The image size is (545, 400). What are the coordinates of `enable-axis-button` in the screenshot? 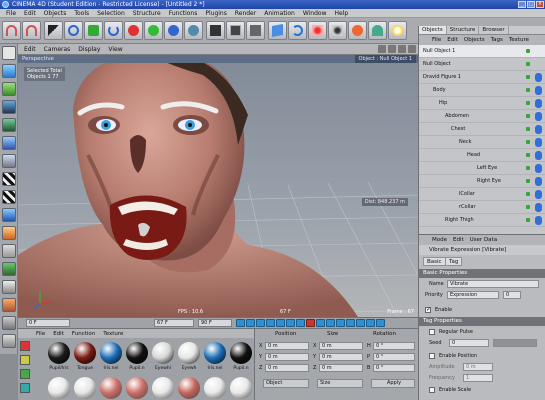 It's located at (9, 233).